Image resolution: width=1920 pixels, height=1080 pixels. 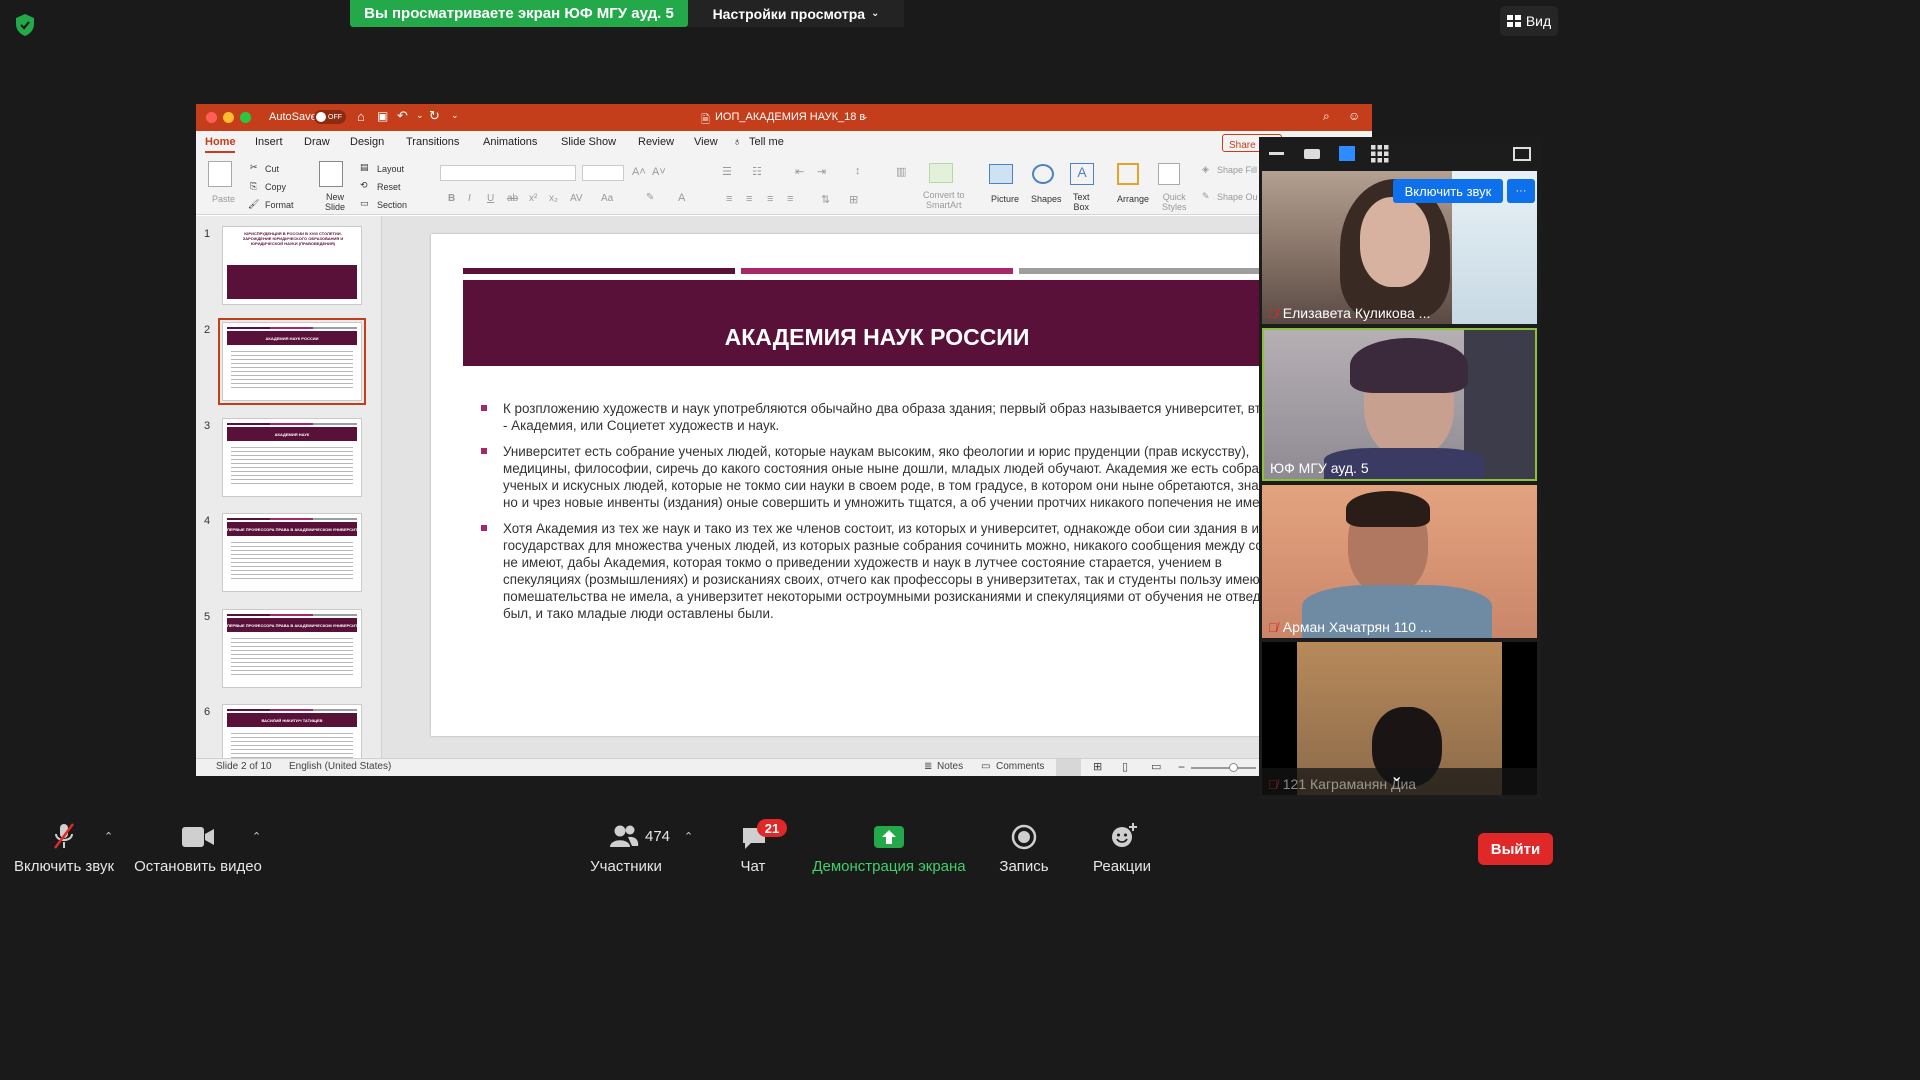 I want to click on zoom-slider, so click(x=1223, y=768).